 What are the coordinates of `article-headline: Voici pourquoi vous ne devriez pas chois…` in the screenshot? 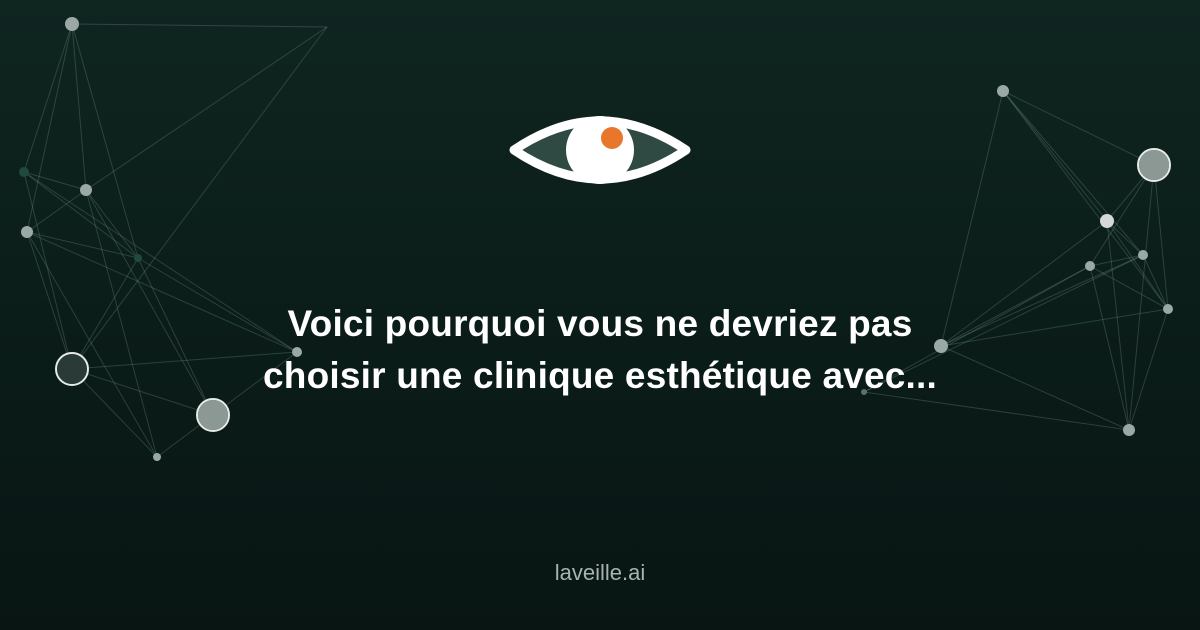 It's located at (600, 349).